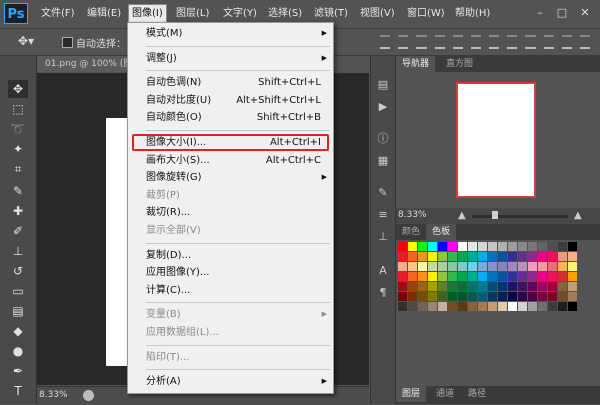  Describe the element at coordinates (230, 160) in the screenshot. I see `menu-item: 画布大小(S)... Alt+Ctrl+C` at that location.